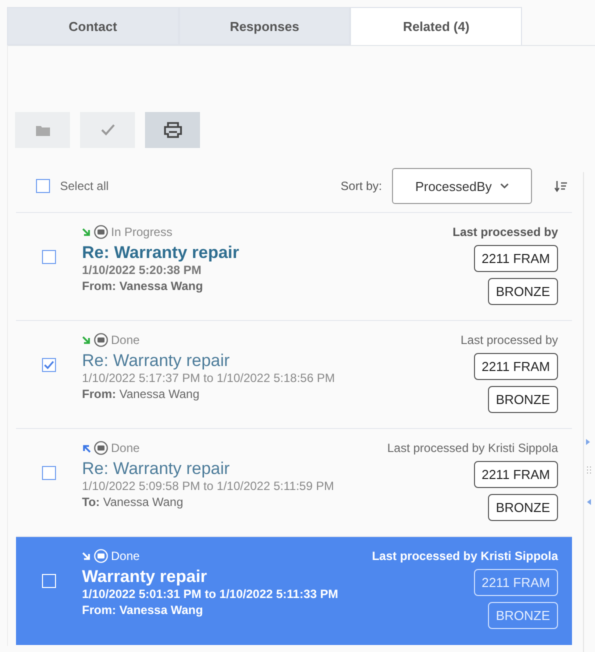  Describe the element at coordinates (504, 186) in the screenshot. I see `chevron-down-icon` at that location.